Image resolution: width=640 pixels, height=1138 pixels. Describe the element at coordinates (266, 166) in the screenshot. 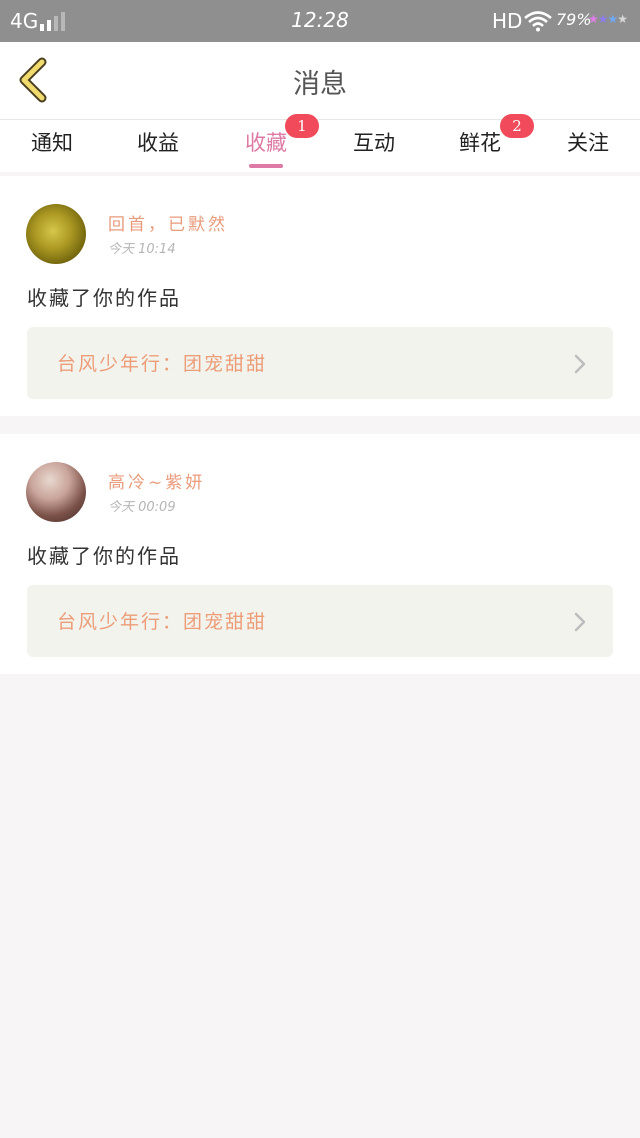

I see `active-tab-indicator` at that location.